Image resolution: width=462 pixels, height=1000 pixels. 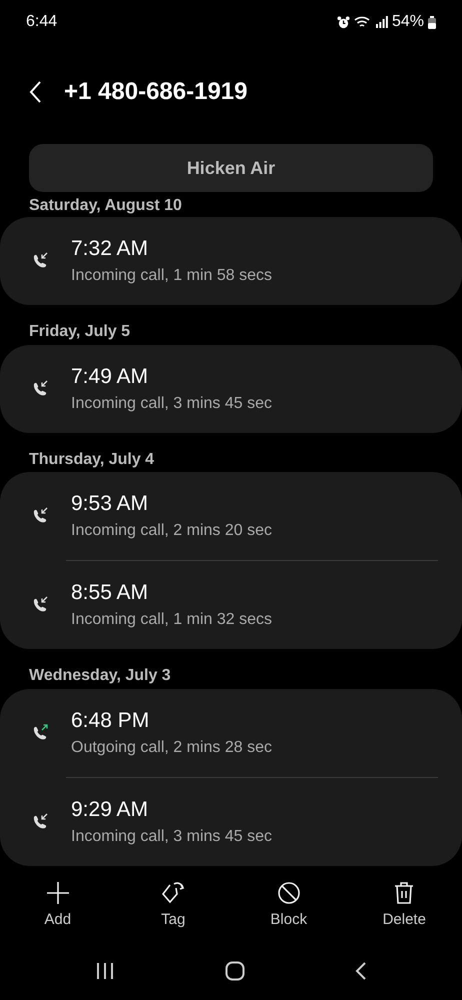 What do you see at coordinates (110, 376) in the screenshot?
I see `call-time: 7:49 AM` at bounding box center [110, 376].